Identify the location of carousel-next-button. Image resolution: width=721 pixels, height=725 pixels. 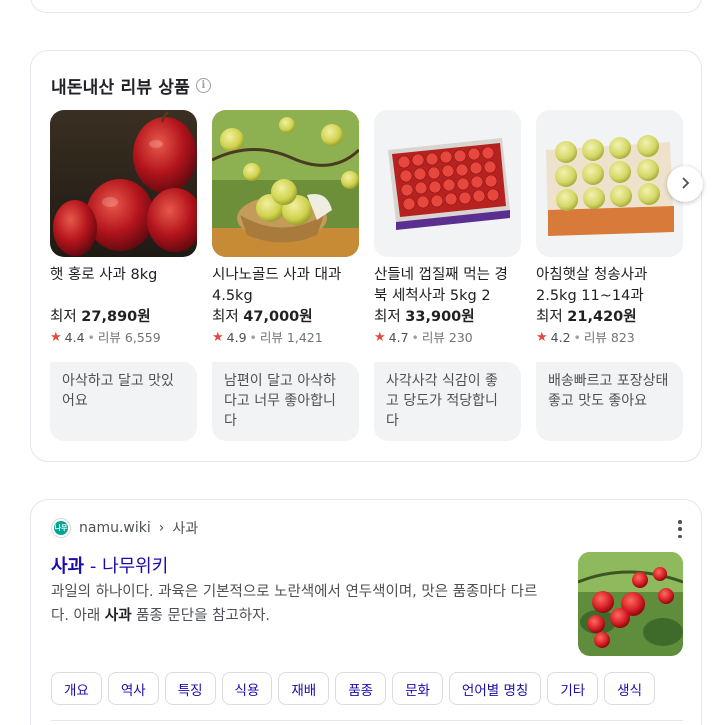
(685, 184).